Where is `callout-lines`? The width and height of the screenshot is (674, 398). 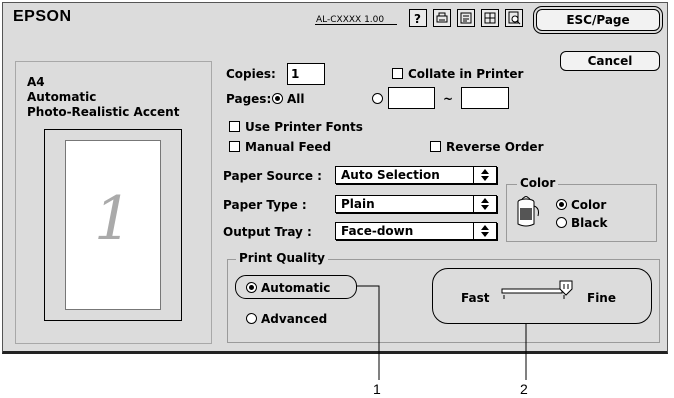 callout-lines is located at coordinates (441, 332).